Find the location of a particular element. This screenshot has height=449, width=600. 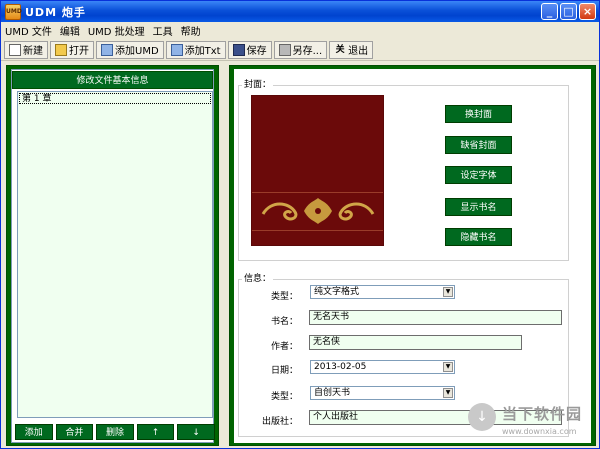

new-file-icon is located at coordinates (15, 49).